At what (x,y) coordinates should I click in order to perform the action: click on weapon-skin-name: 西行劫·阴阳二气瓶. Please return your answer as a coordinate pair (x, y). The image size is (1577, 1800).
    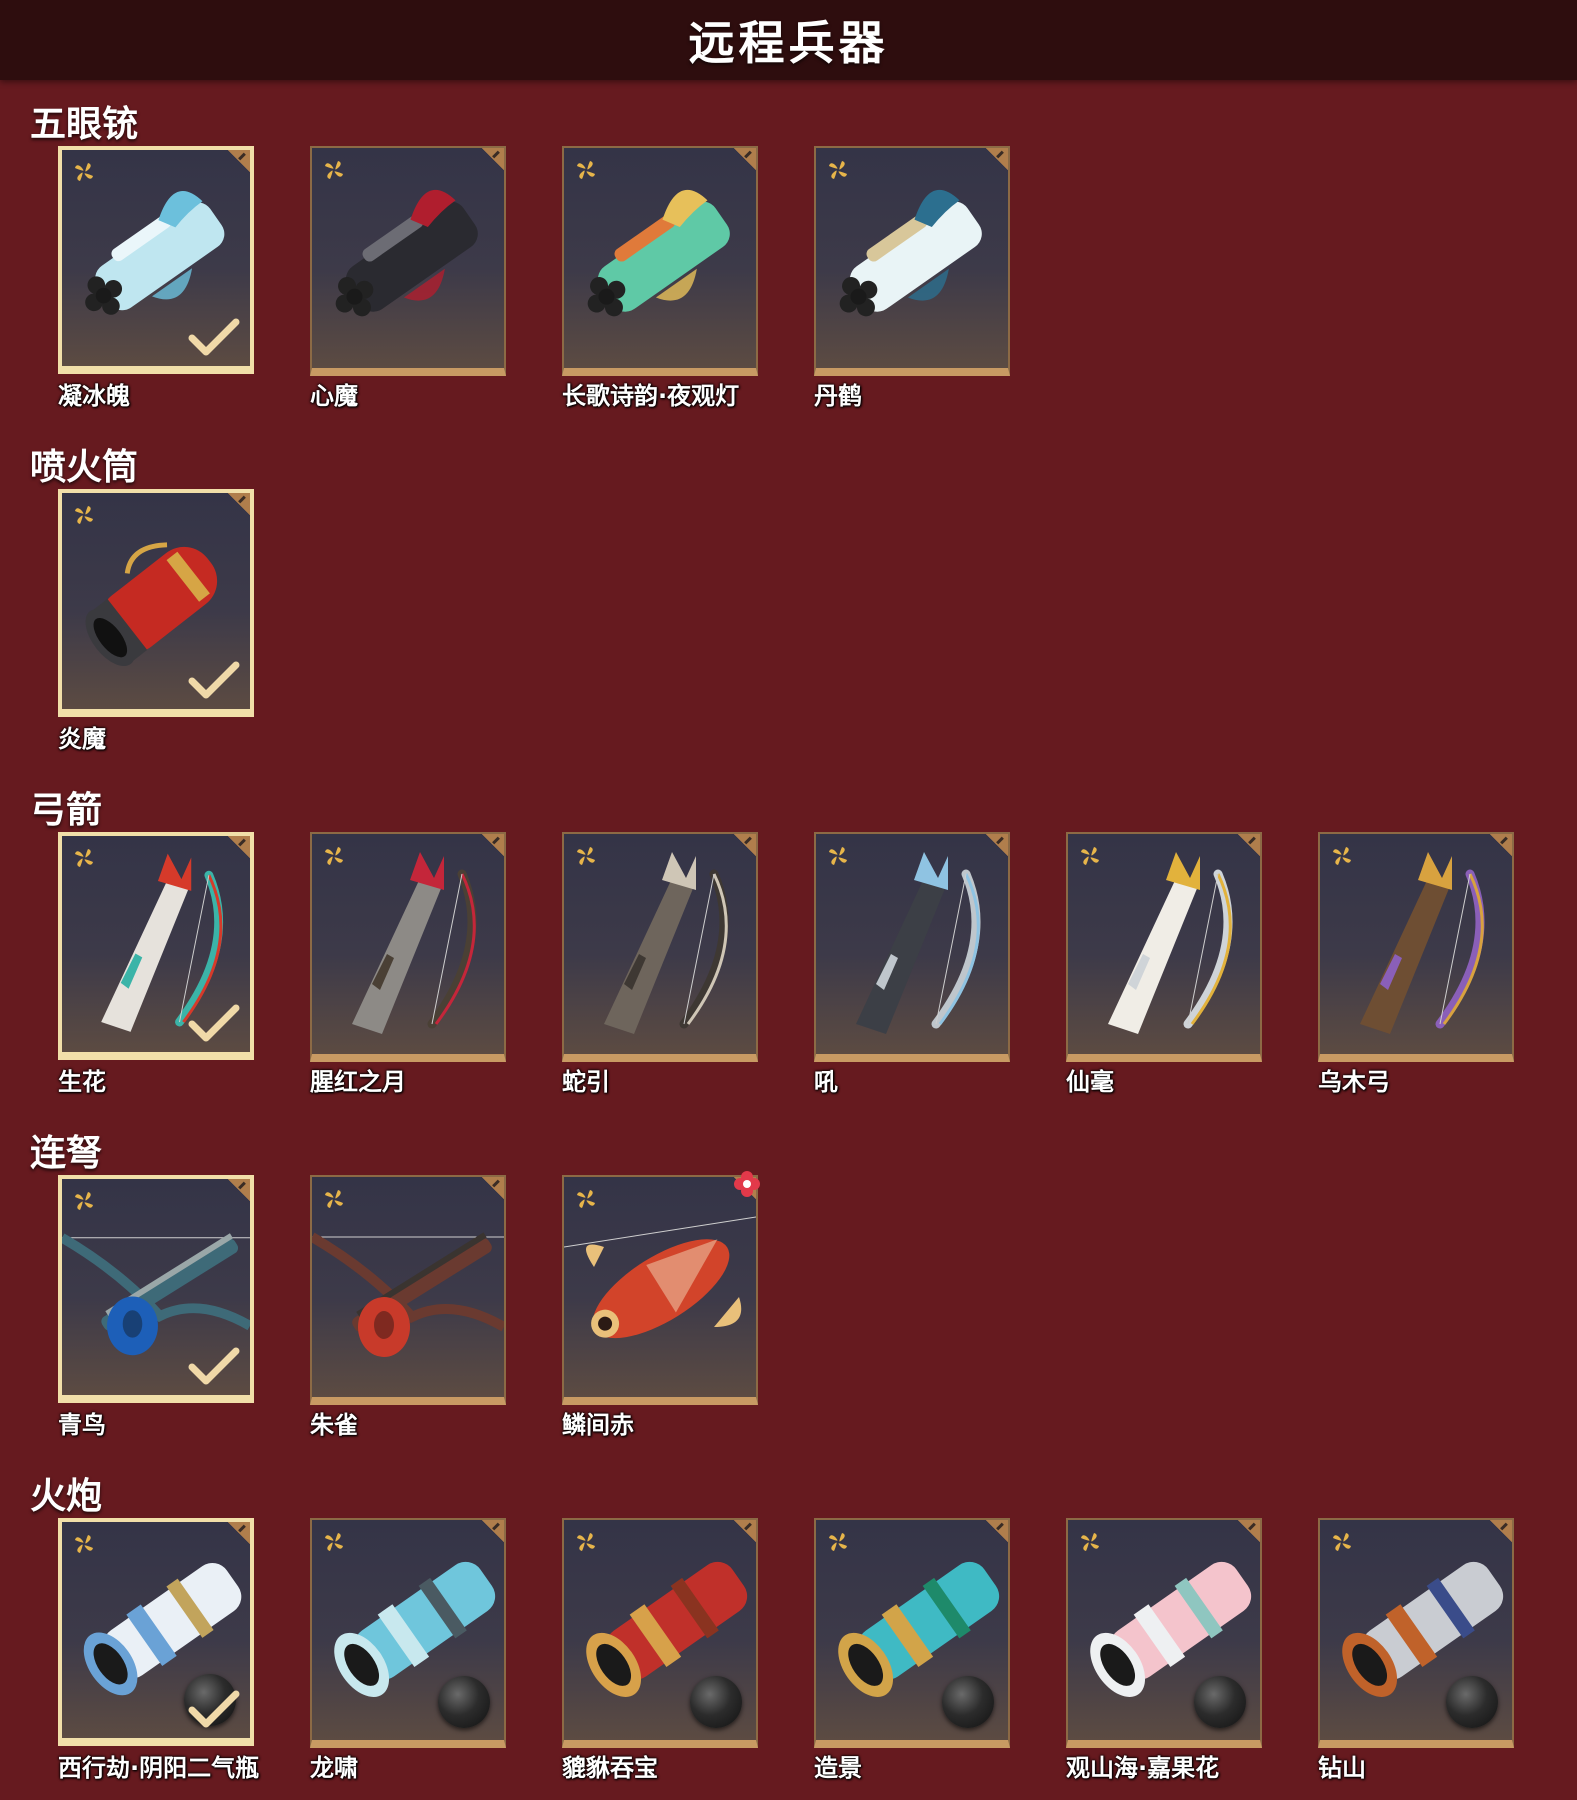
    Looking at the image, I should click on (159, 1768).